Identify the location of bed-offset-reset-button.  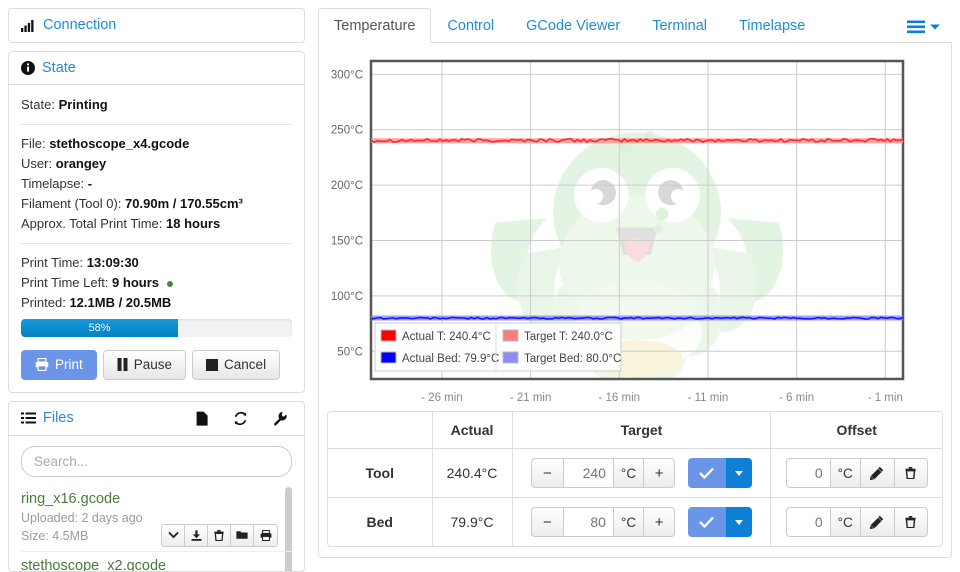
(910, 522).